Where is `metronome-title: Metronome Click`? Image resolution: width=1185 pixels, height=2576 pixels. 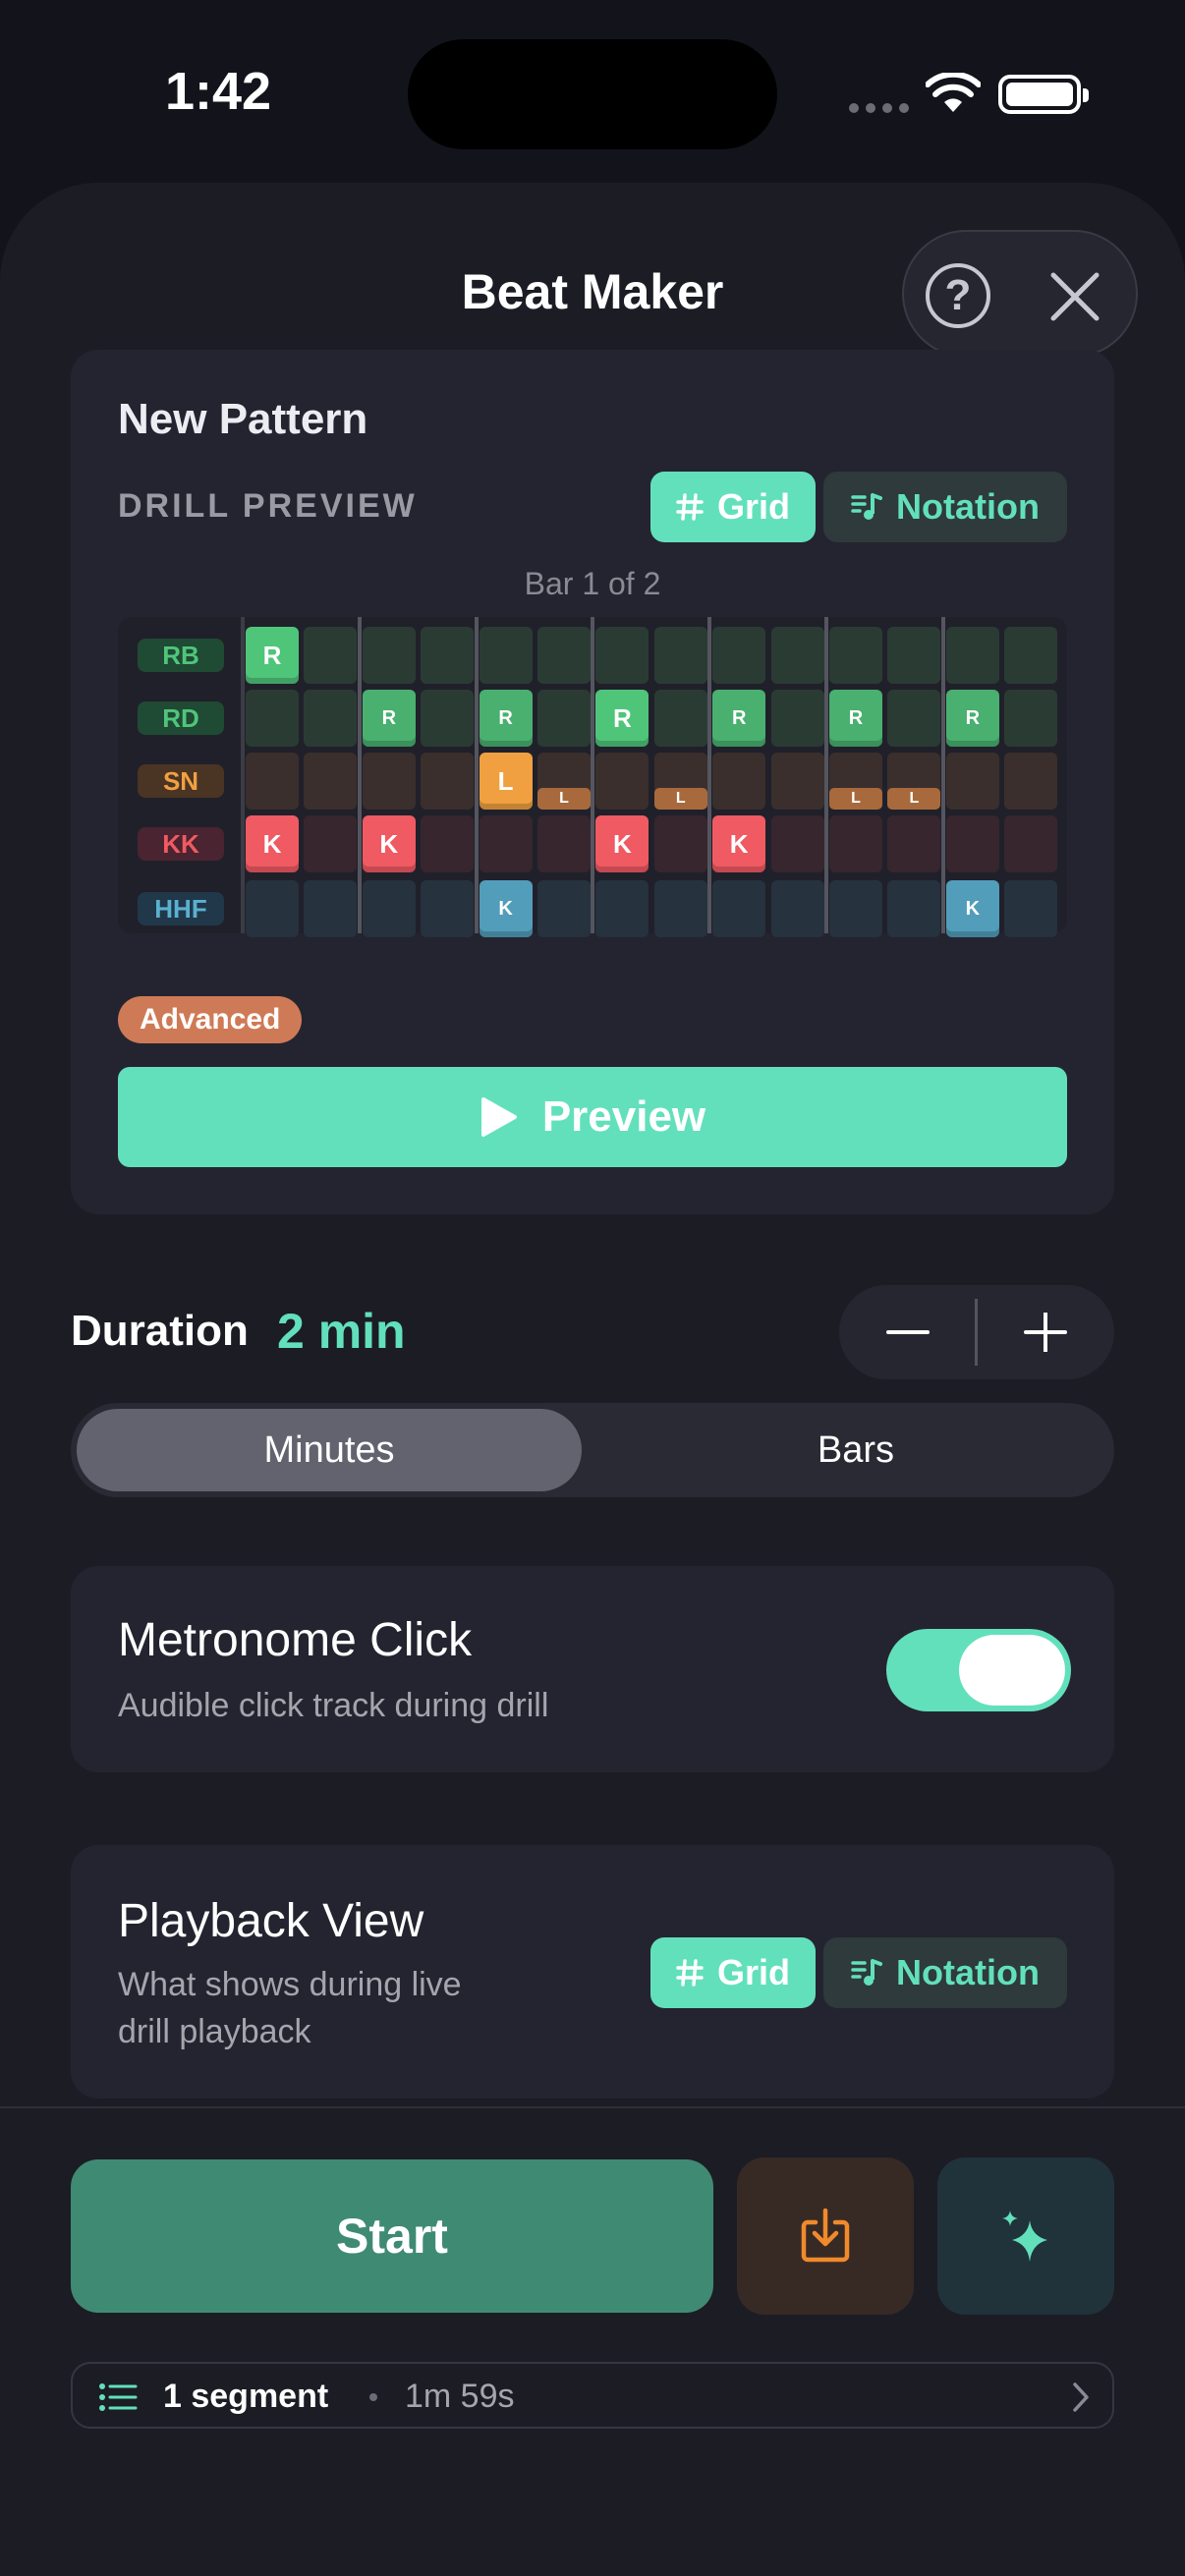 metronome-title: Metronome Click is located at coordinates (295, 1640).